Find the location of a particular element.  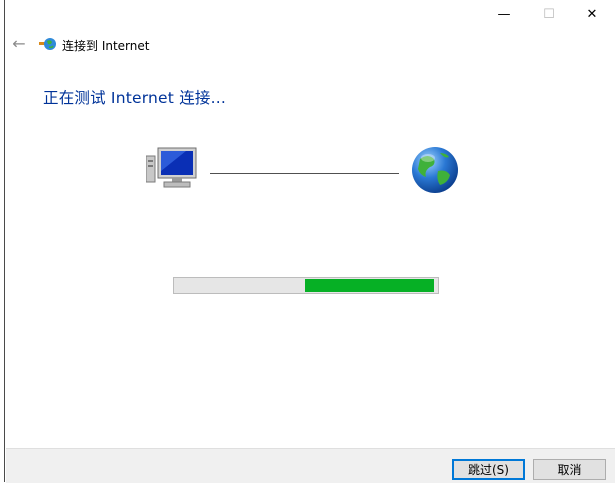

close-button: ✕ is located at coordinates (592, 14).